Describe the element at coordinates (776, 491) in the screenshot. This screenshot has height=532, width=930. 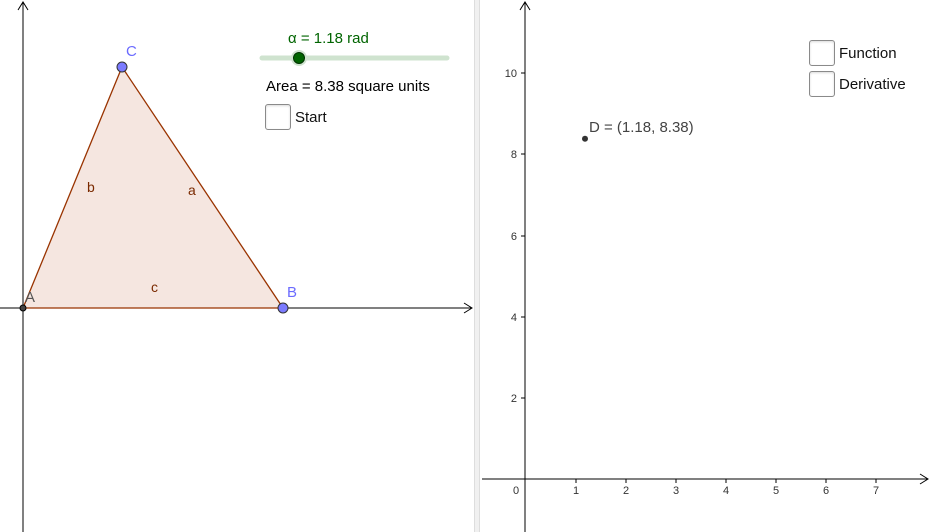
I see `x-tick-label: 5` at that location.